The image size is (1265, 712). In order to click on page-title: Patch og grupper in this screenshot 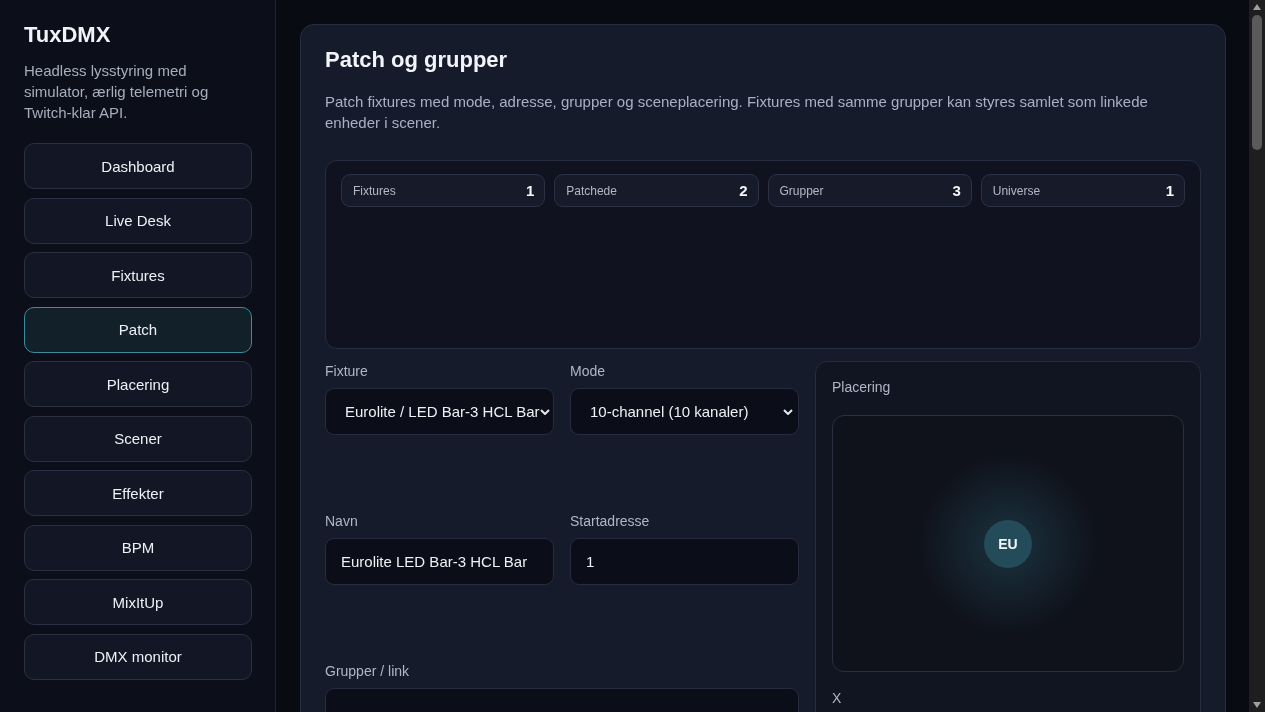, I will do `click(417, 60)`.